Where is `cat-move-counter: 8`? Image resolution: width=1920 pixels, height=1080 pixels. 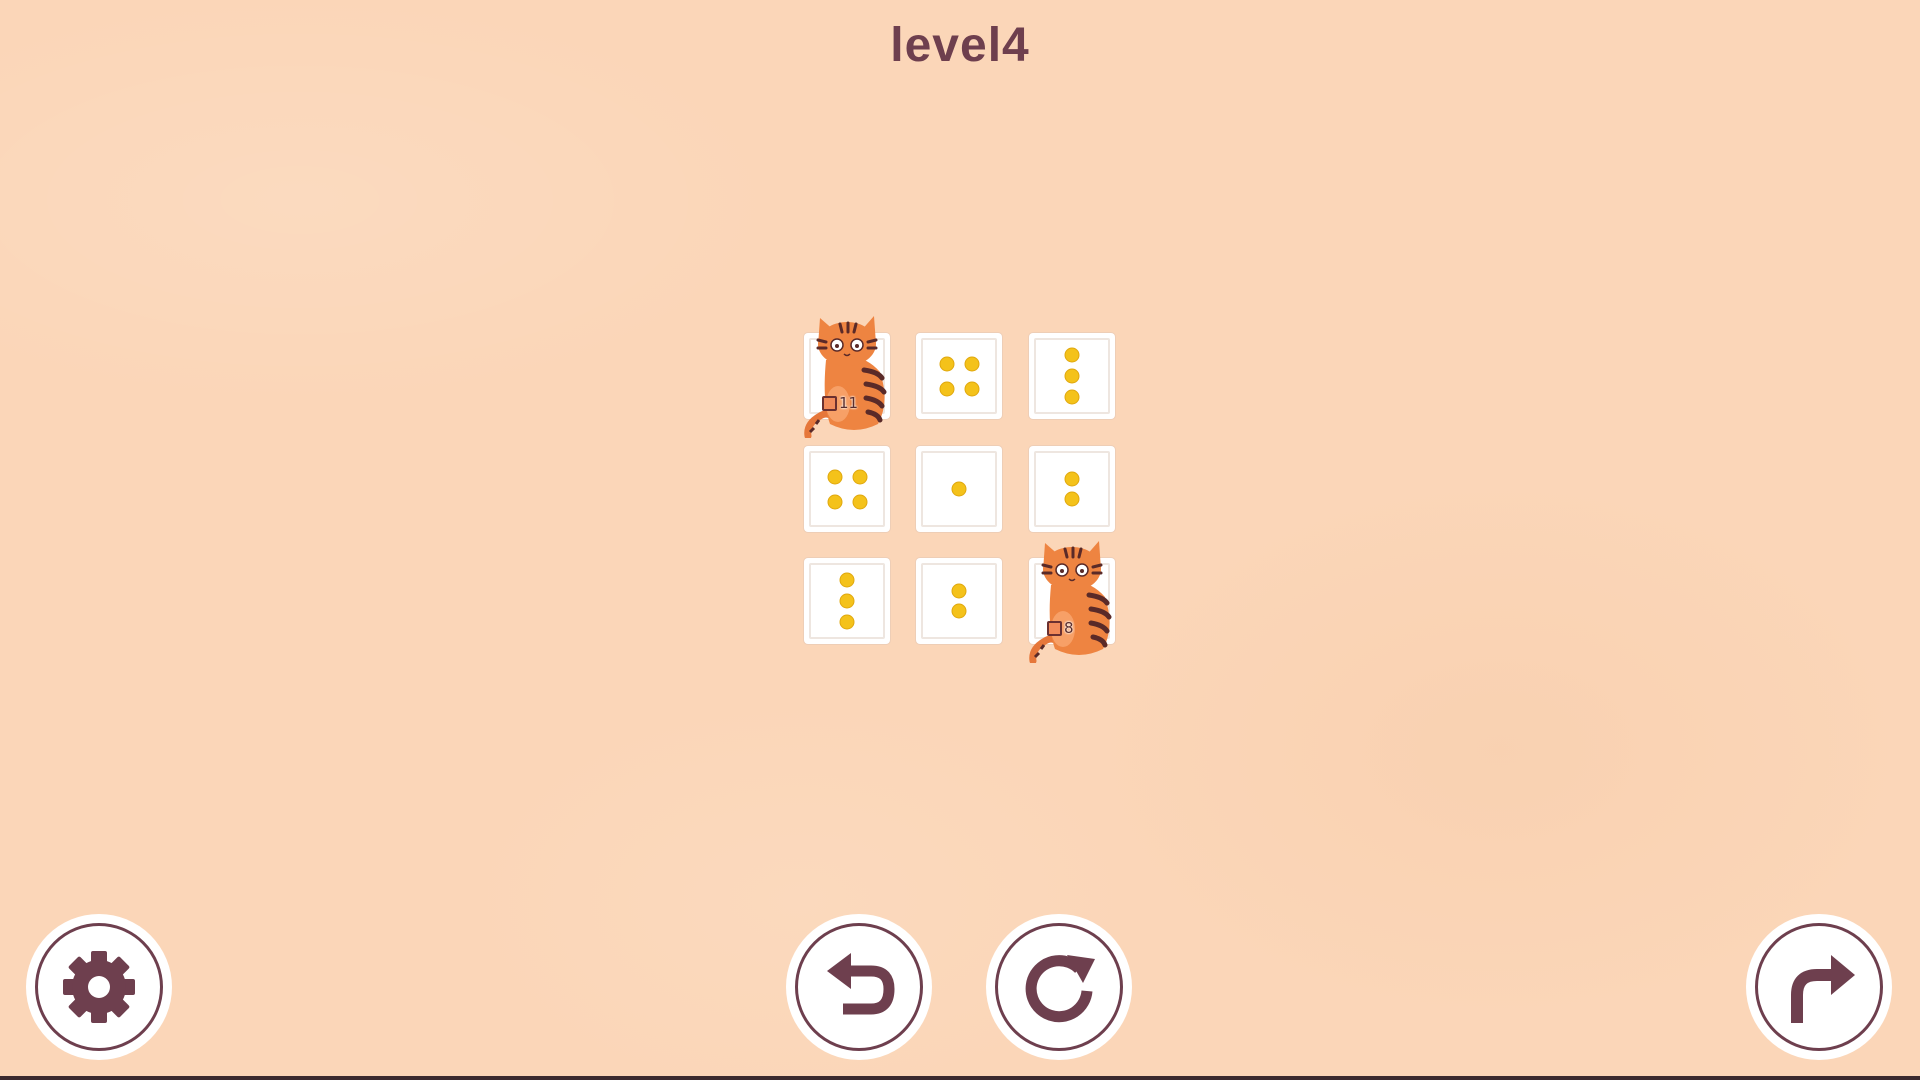
cat-move-counter: 8 is located at coordinates (1060, 628).